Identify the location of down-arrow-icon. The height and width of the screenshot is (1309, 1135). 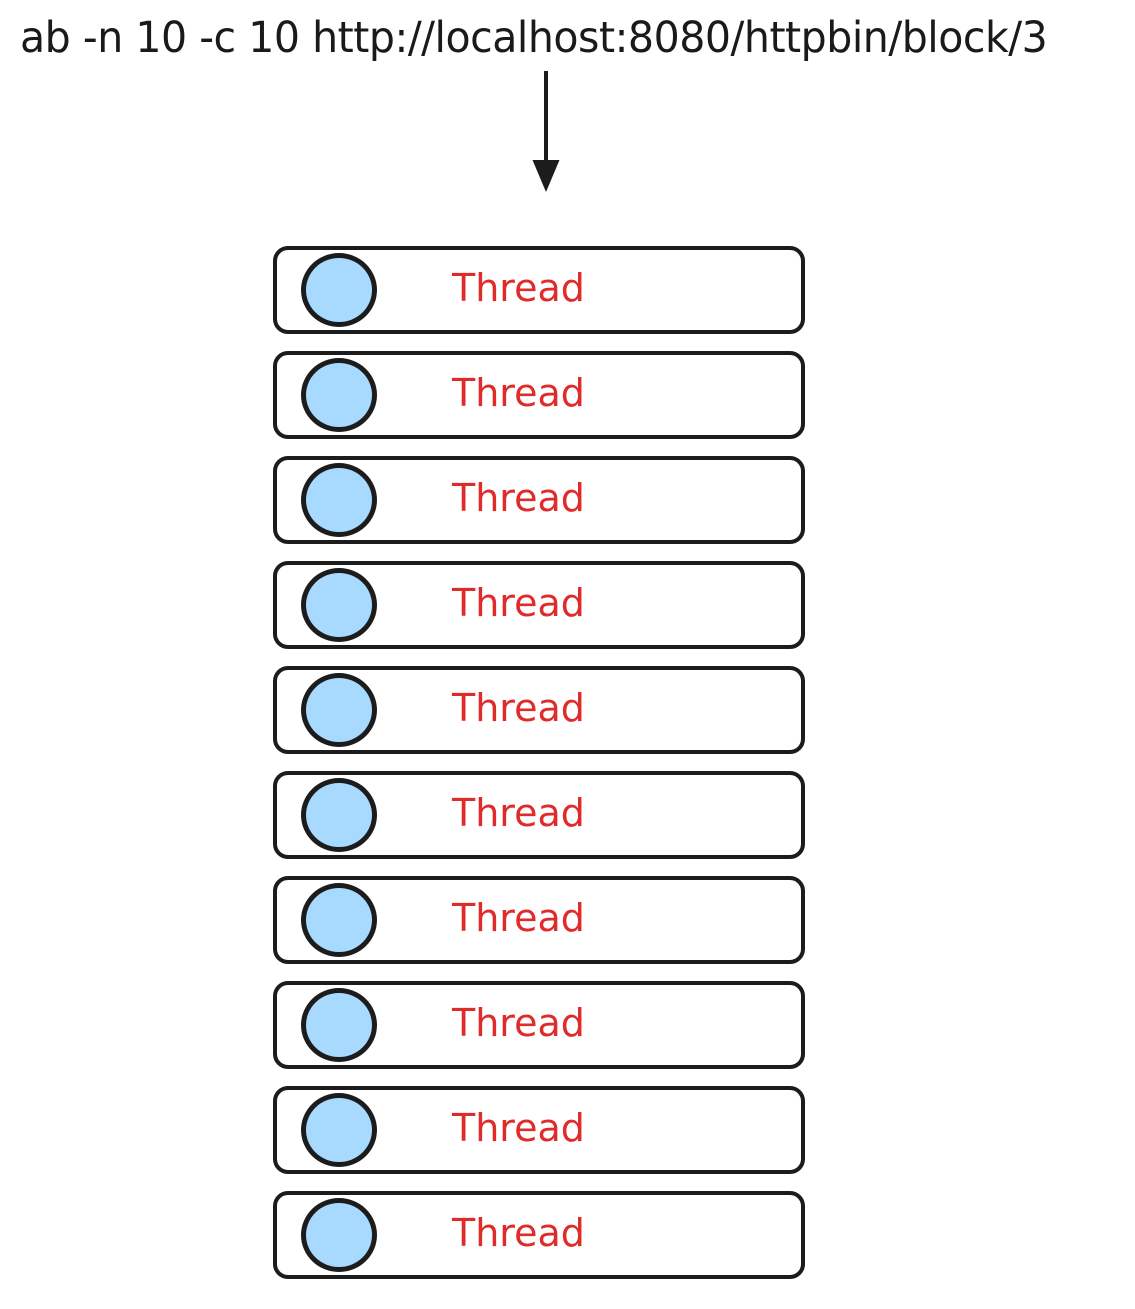
(546, 132).